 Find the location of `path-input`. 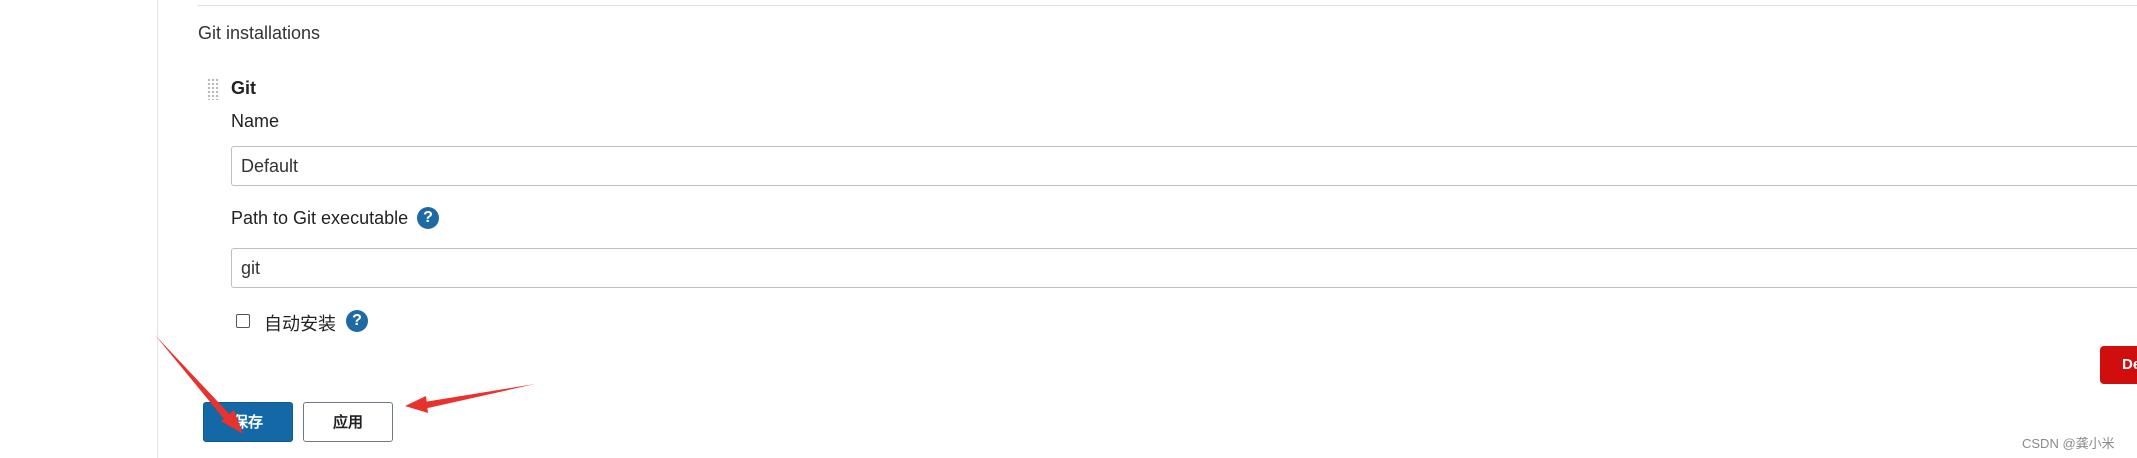

path-input is located at coordinates (1184, 268).